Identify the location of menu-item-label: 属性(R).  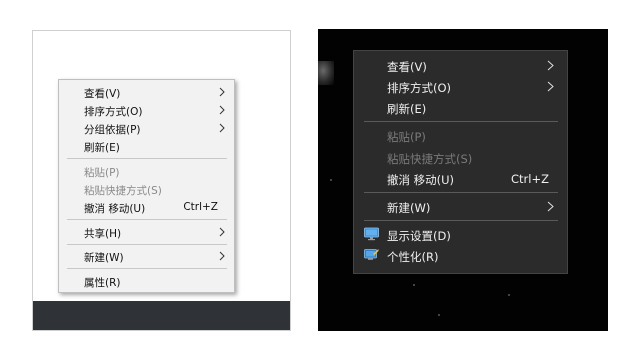
(102, 283).